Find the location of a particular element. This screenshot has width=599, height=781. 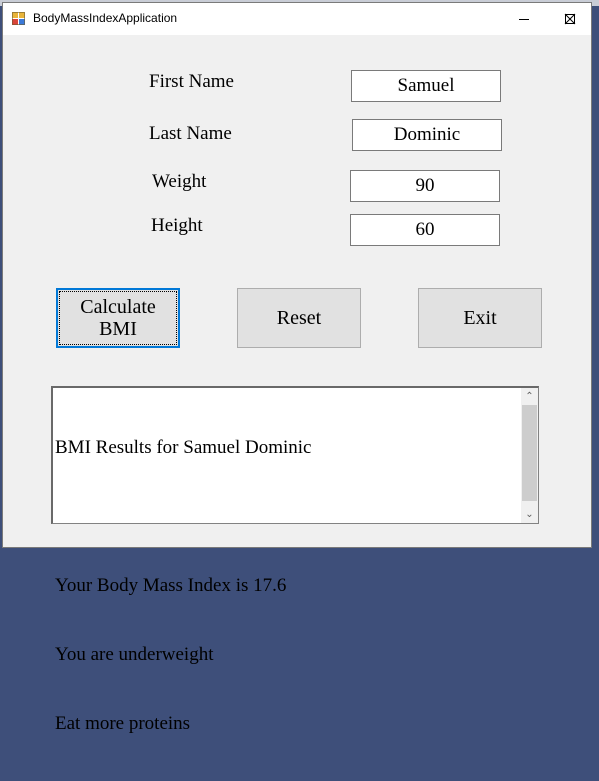

results-line: Eat more proteins is located at coordinates (123, 723).